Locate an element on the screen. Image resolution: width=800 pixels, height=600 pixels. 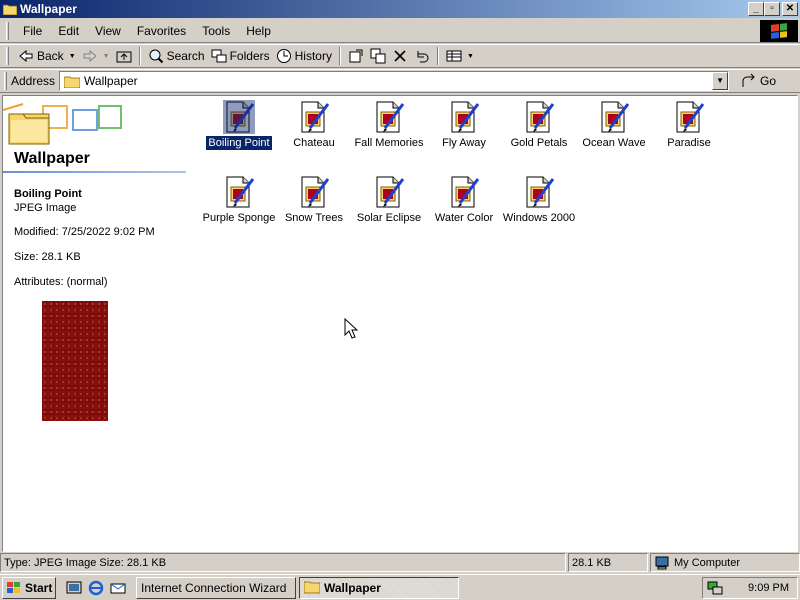
go-button: Go is located at coordinates (758, 81).